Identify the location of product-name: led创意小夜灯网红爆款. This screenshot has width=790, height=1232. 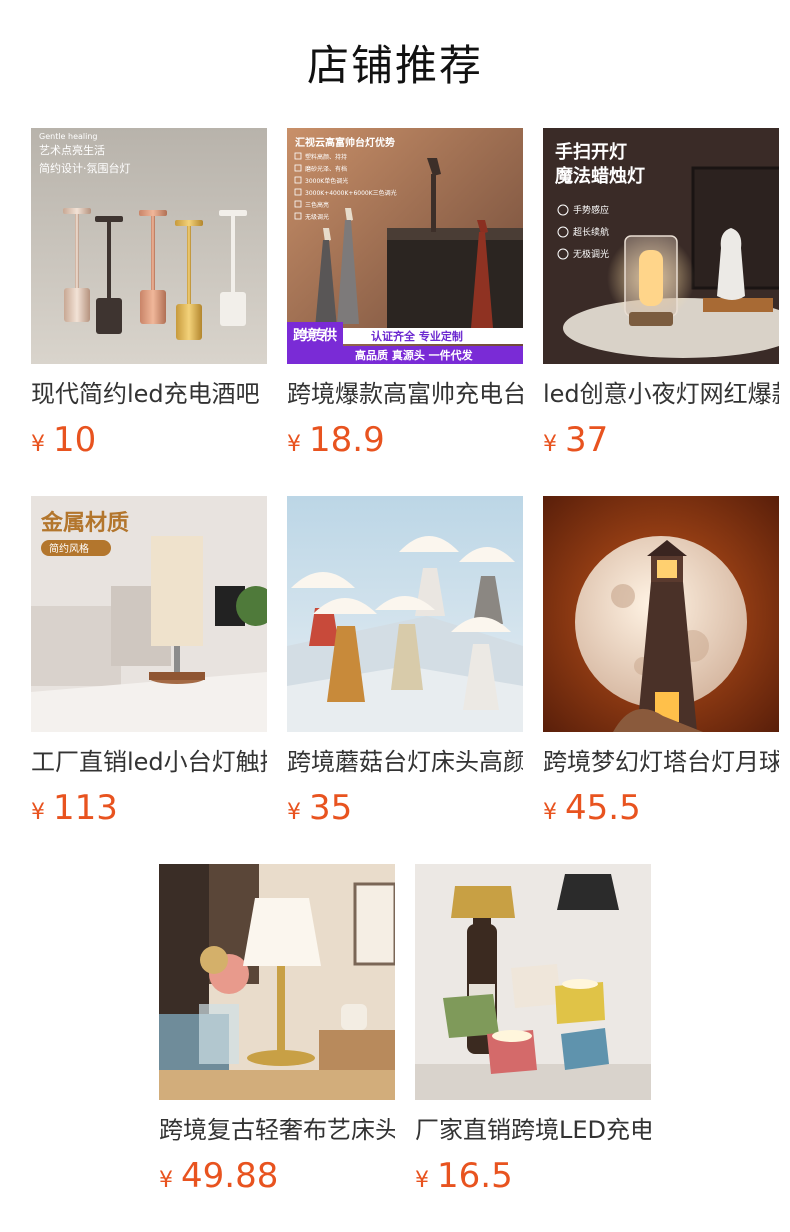
(661, 394).